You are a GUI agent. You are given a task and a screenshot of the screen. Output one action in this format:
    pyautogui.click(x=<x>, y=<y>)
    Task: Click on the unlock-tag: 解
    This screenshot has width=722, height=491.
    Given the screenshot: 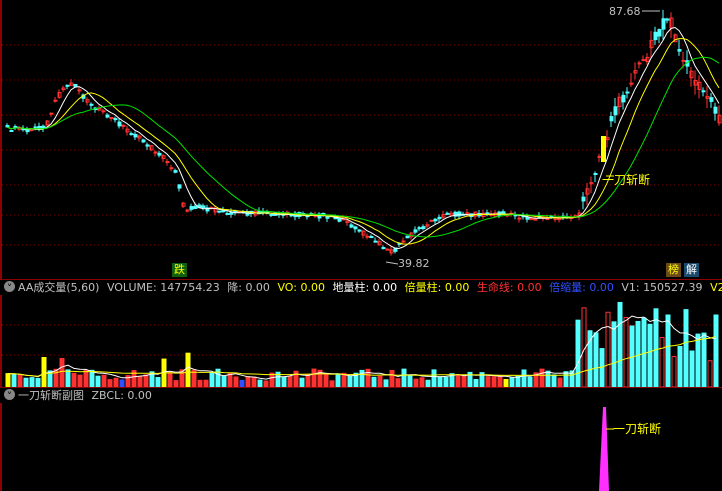 What is the action you would take?
    pyautogui.click(x=691, y=270)
    